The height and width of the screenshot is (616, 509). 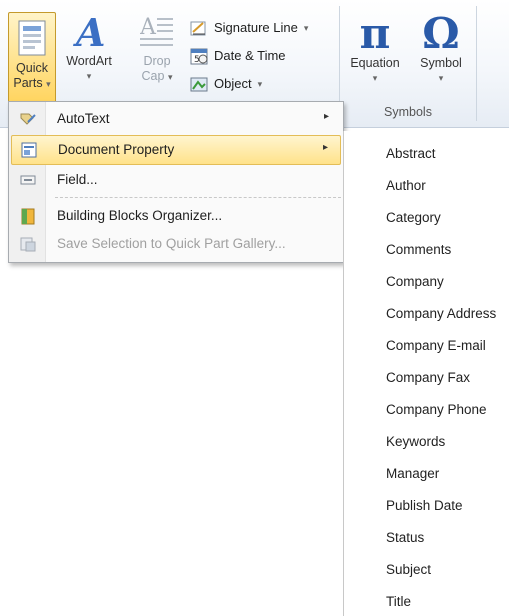 I want to click on submenu-item-company: Company, so click(x=415, y=281).